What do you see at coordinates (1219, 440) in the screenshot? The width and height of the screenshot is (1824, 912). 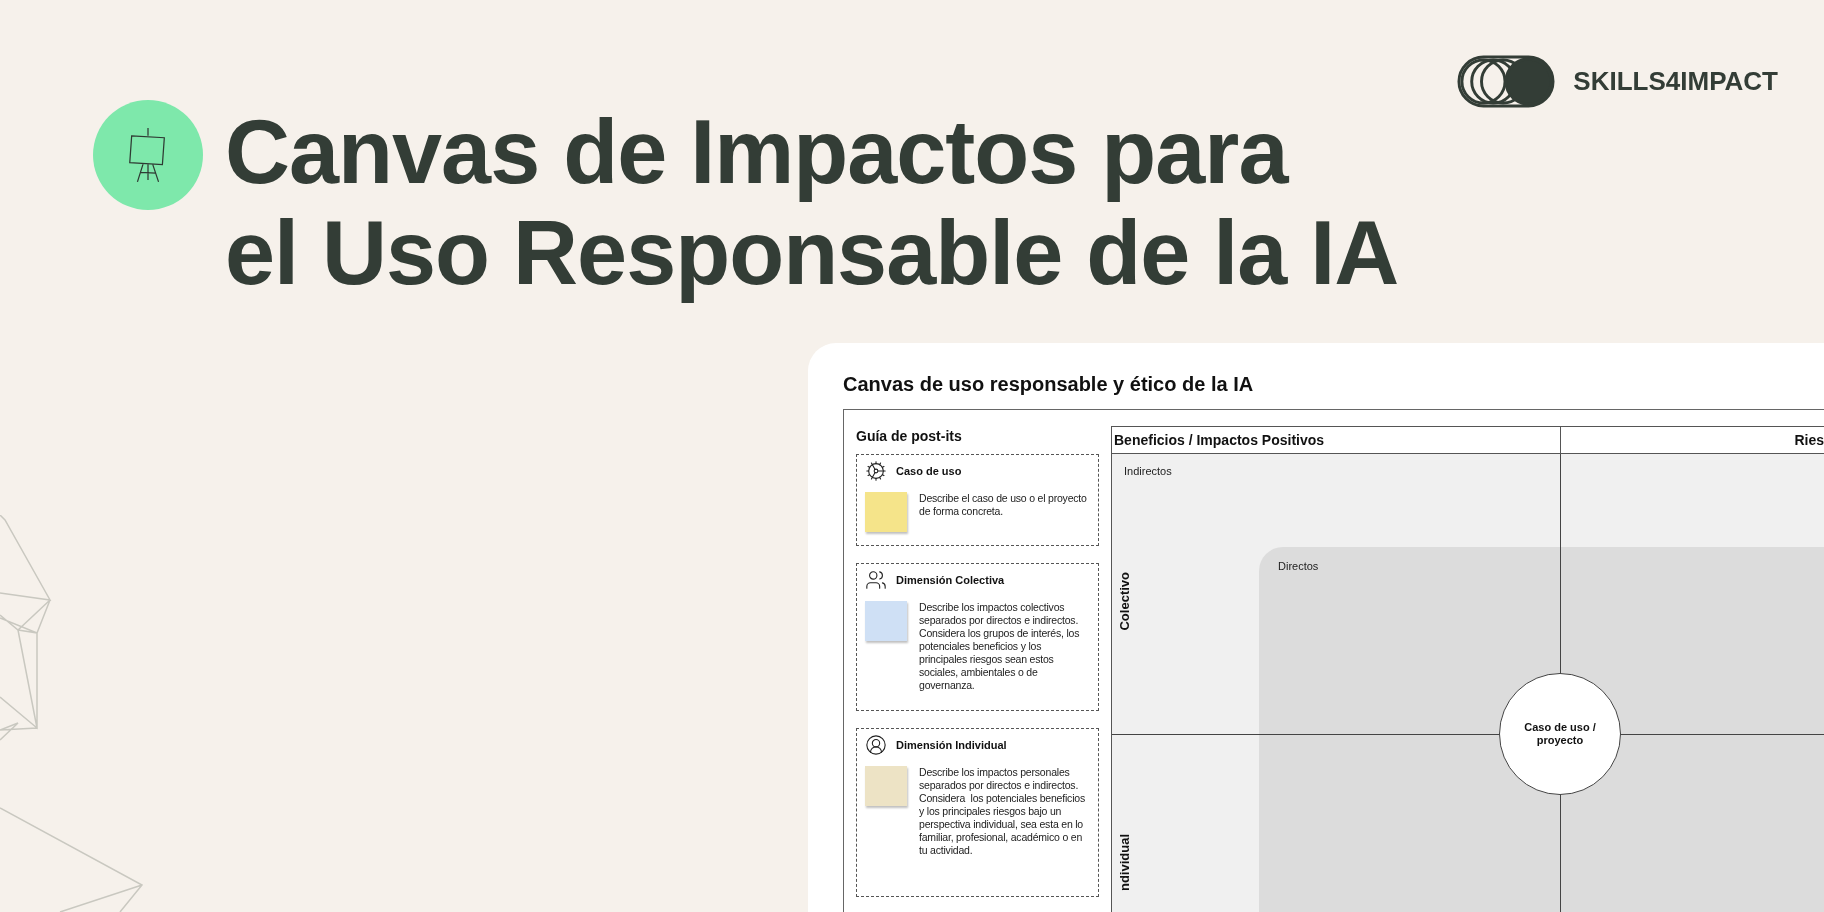 I see `column-header: Beneficios / Impactos Positivos` at bounding box center [1219, 440].